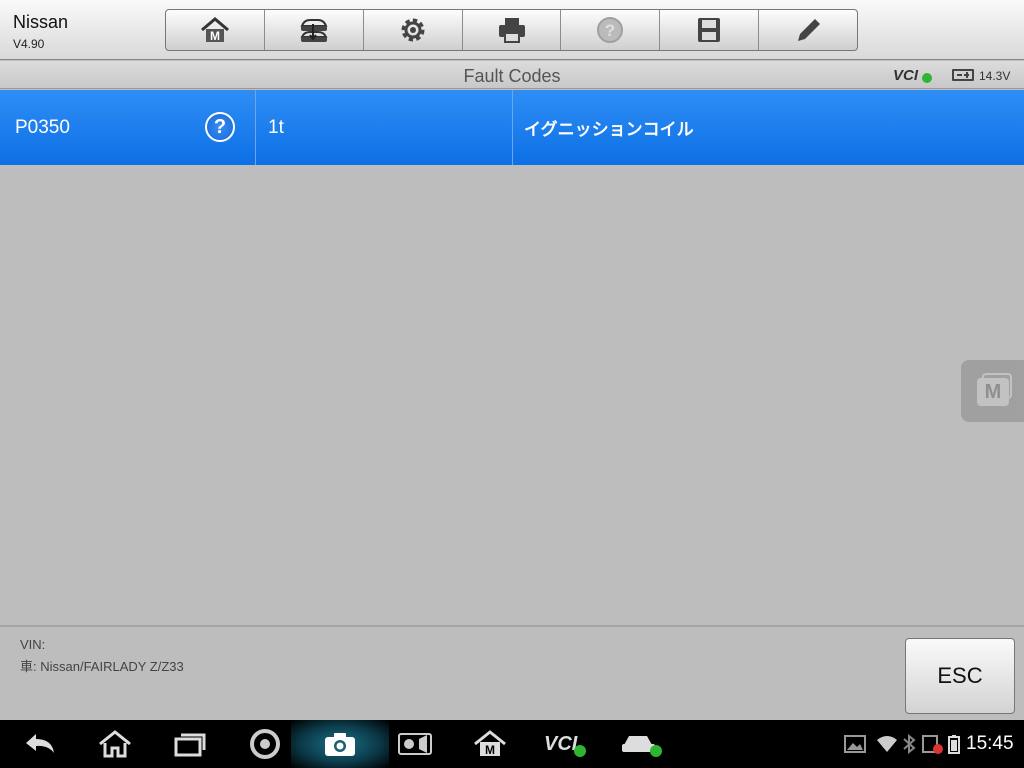 The height and width of the screenshot is (768, 1024). I want to click on help-button: ?, so click(611, 30).